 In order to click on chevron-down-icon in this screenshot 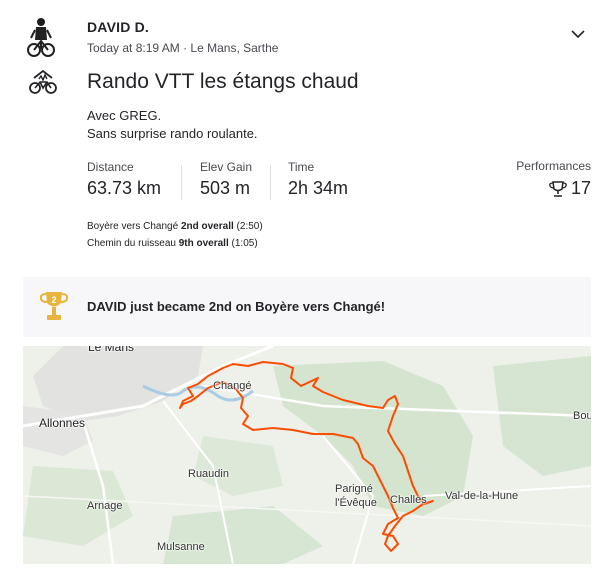, I will do `click(578, 34)`.